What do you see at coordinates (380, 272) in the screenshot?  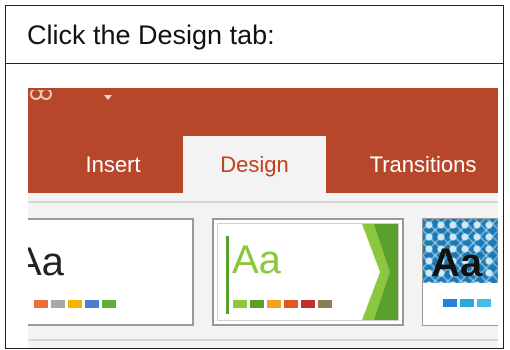 I see `theme-accent-shape` at bounding box center [380, 272].